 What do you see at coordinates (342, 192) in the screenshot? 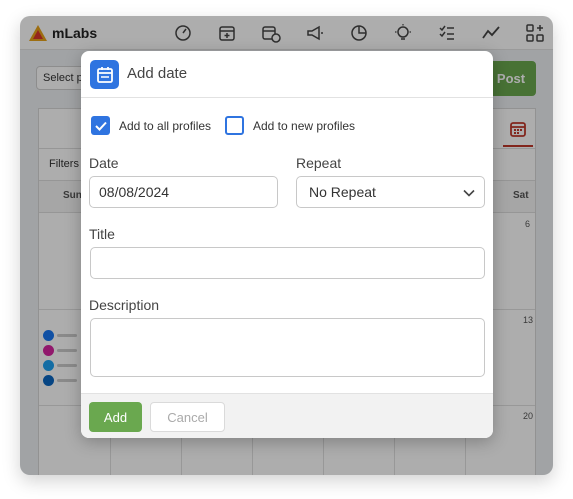
I see `repeat-select-value: No Repeat` at bounding box center [342, 192].